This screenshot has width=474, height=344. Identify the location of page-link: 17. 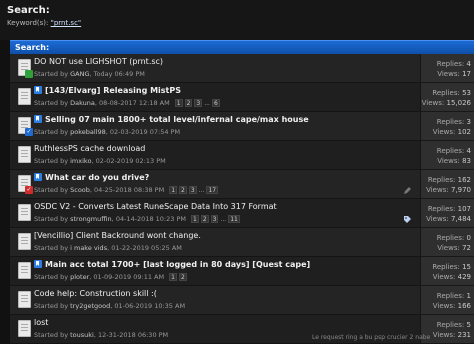
(212, 190).